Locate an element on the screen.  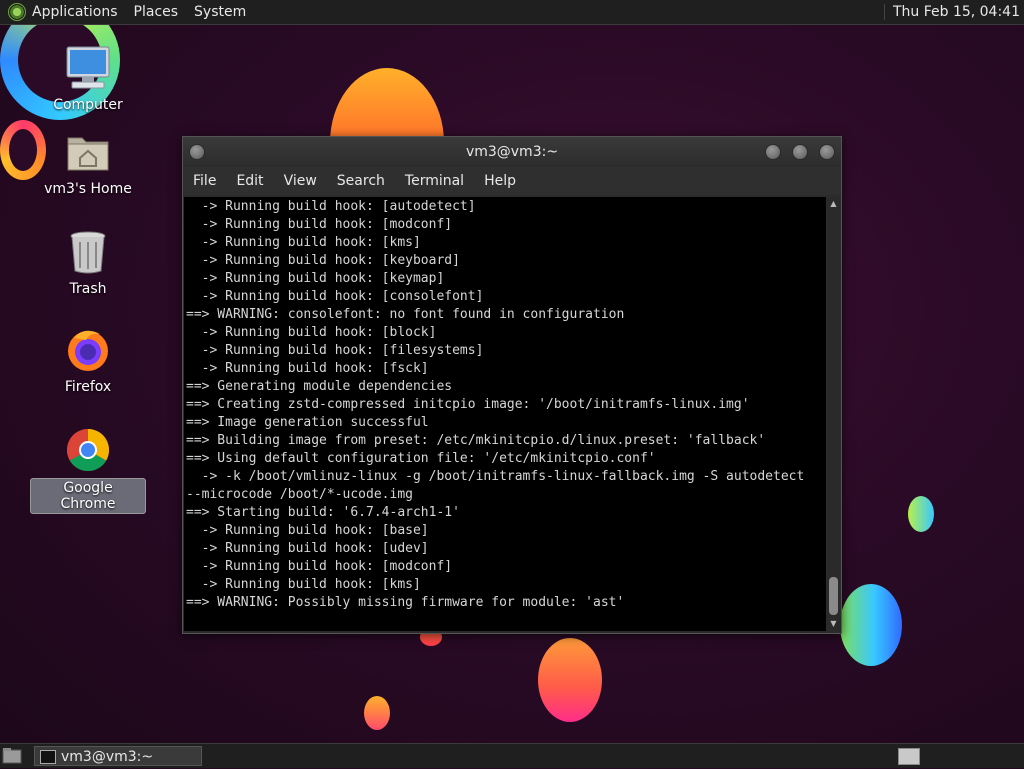
terminal-line: ==> Image generation successful is located at coordinates (307, 422).